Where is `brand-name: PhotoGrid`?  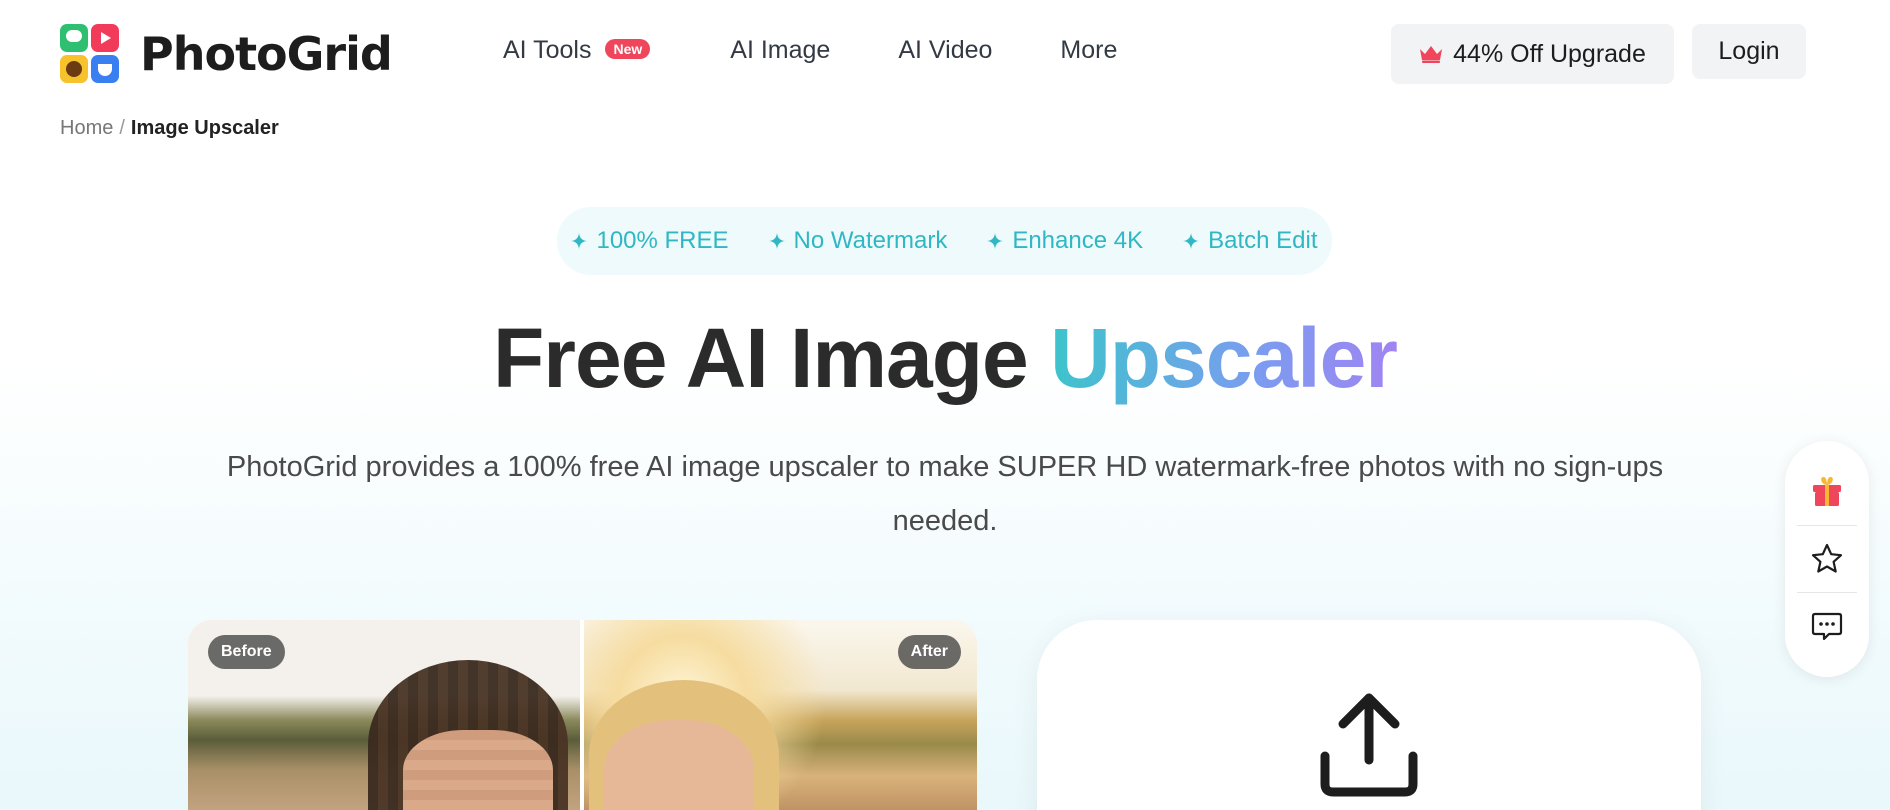 brand-name: PhotoGrid is located at coordinates (266, 54).